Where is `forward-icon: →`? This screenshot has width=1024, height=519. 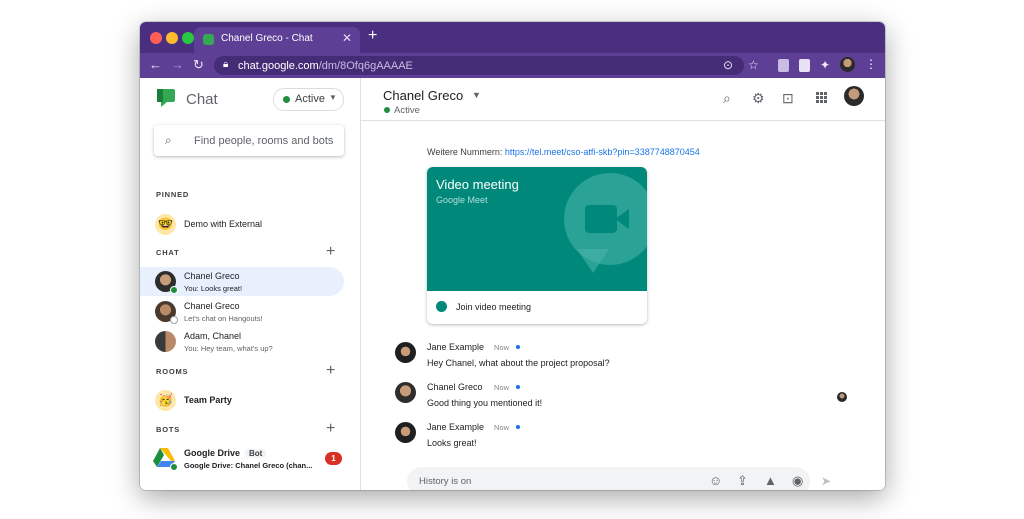
forward-icon: → is located at coordinates (177, 64).